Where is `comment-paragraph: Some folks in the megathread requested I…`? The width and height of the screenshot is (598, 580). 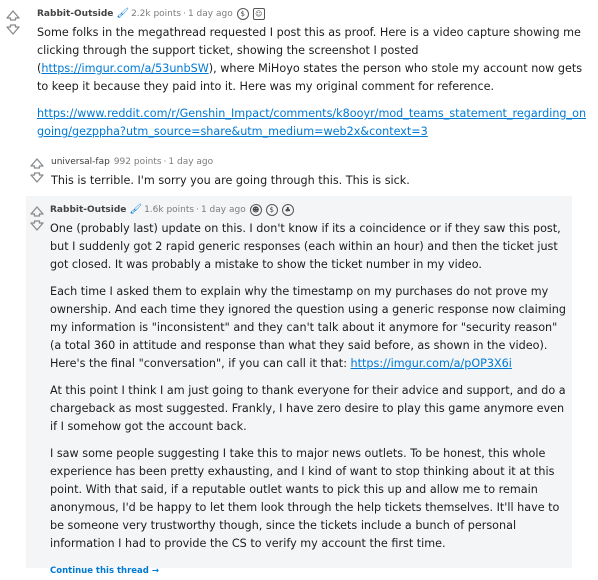
comment-paragraph: Some folks in the megathread requested I… is located at coordinates (315, 60).